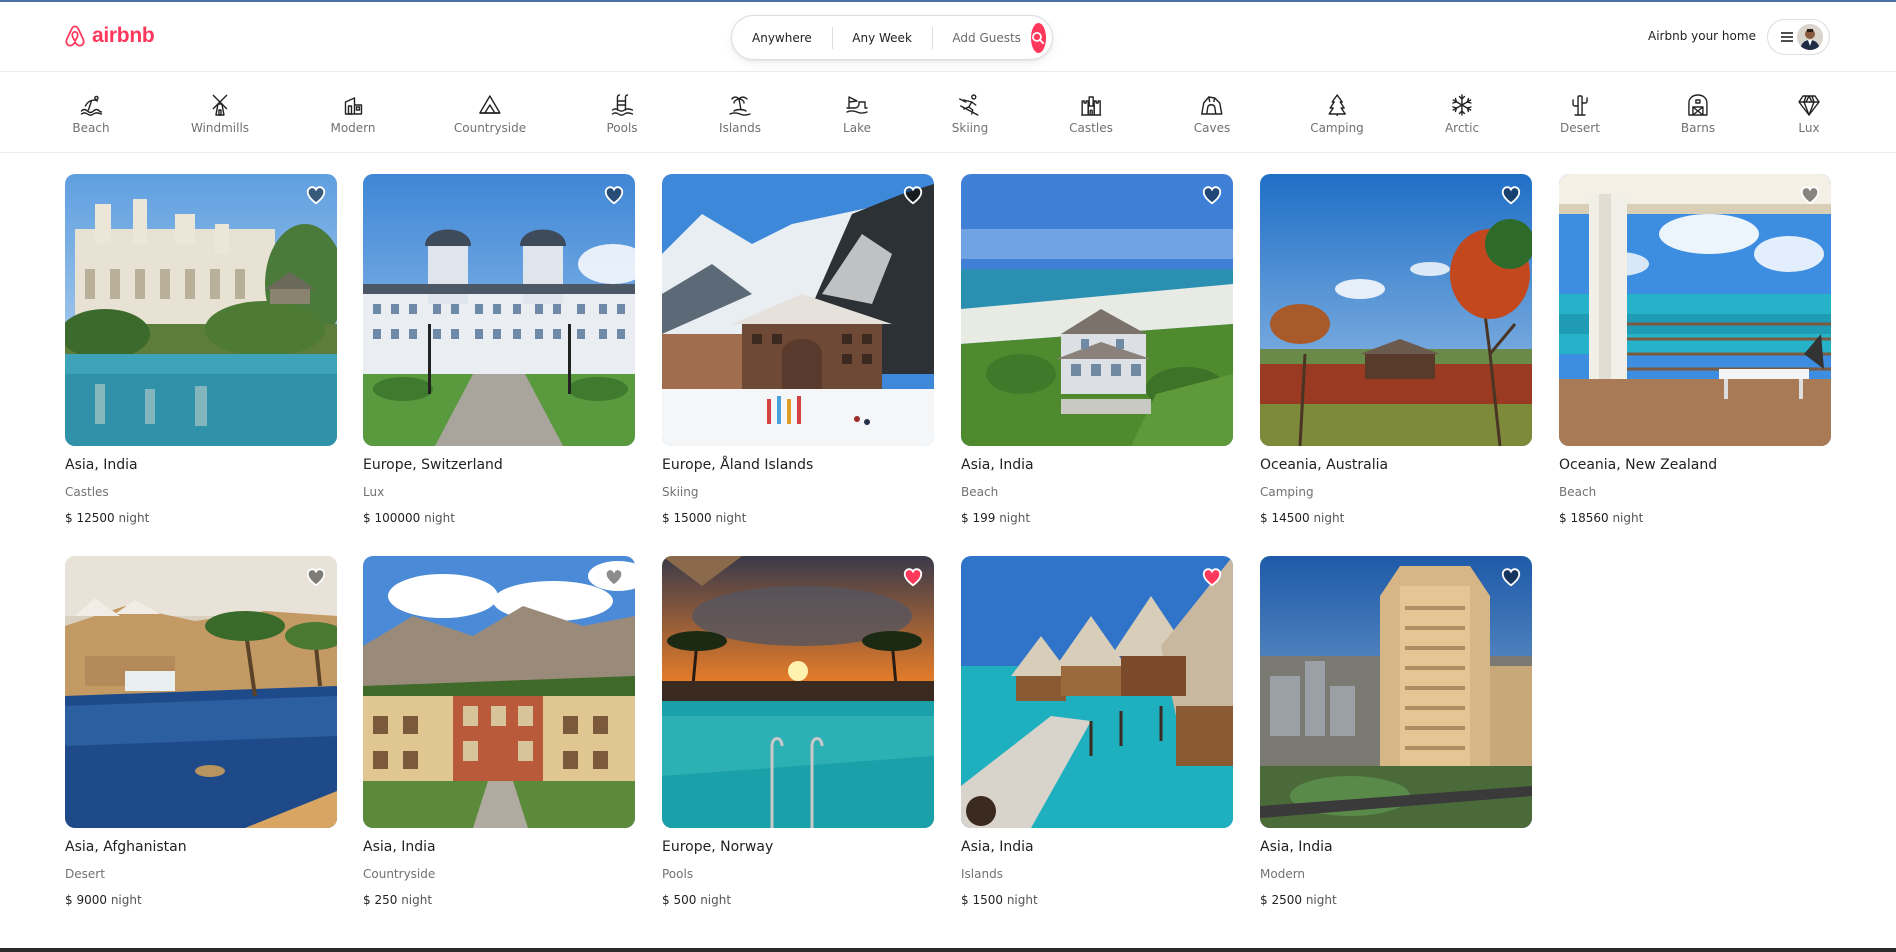  Describe the element at coordinates (622, 114) in the screenshot. I see `category-pools: Pools` at that location.